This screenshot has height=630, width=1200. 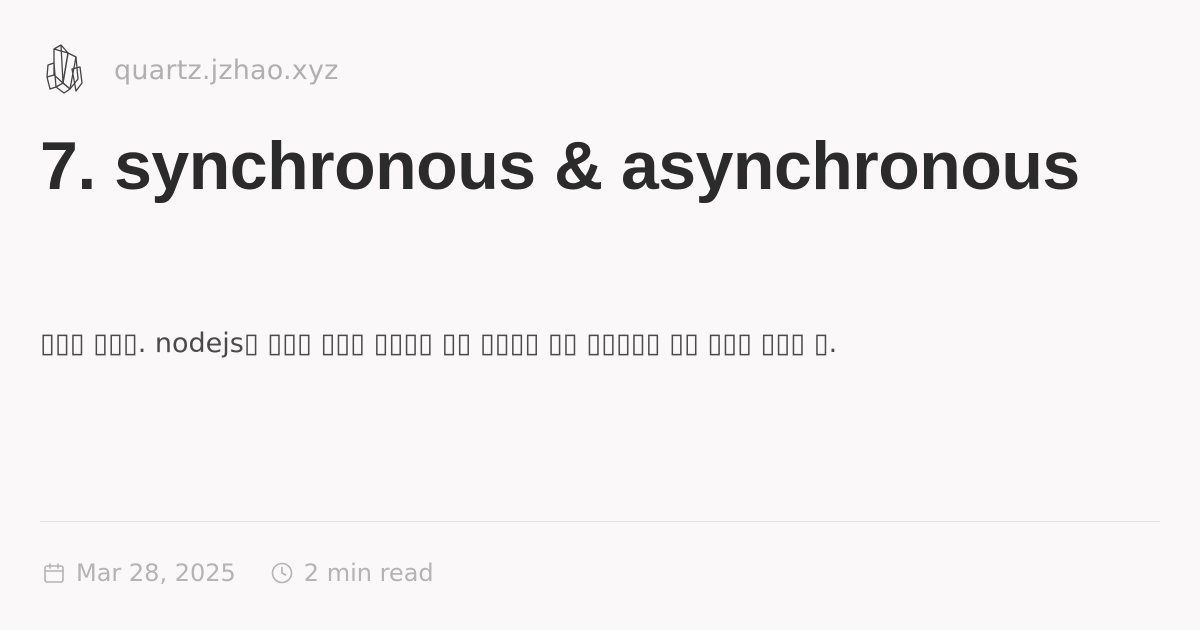 I want to click on site-name: quartz.jzhao.xyz, so click(x=226, y=70).